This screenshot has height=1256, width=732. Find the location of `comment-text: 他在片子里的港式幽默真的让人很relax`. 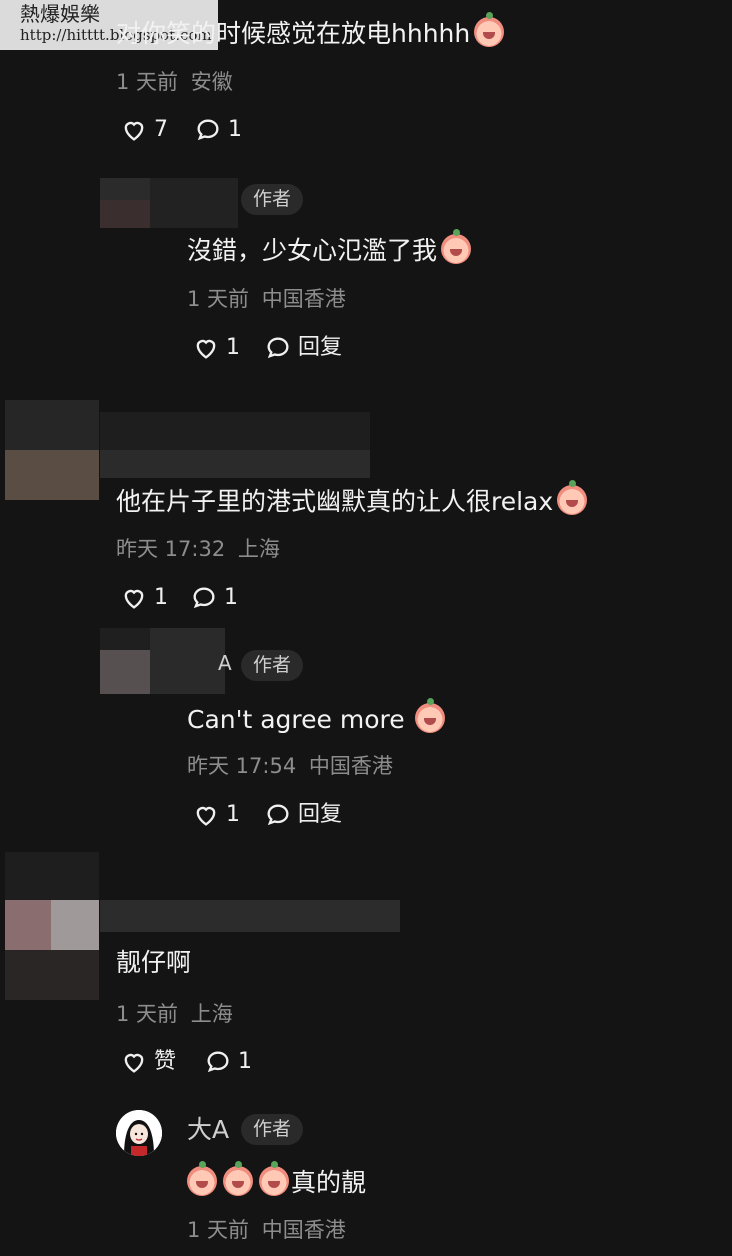

comment-text: 他在片子里的港式幽默真的让人很relax is located at coordinates (352, 498).